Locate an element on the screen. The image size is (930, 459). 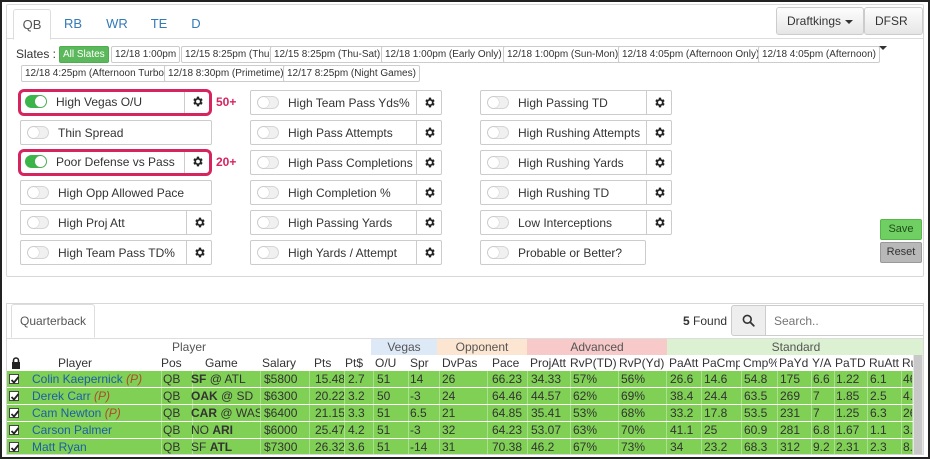
slate-option: 12/17 8:25pm (Night Games) is located at coordinates (351, 73).